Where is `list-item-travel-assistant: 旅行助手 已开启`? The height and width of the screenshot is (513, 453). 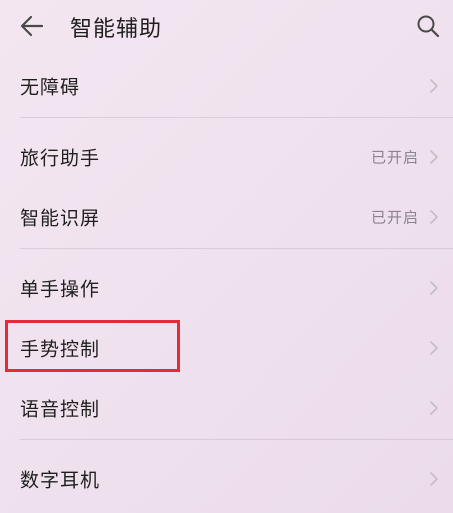 list-item-travel-assistant: 旅行助手 已开启 is located at coordinates (226, 157).